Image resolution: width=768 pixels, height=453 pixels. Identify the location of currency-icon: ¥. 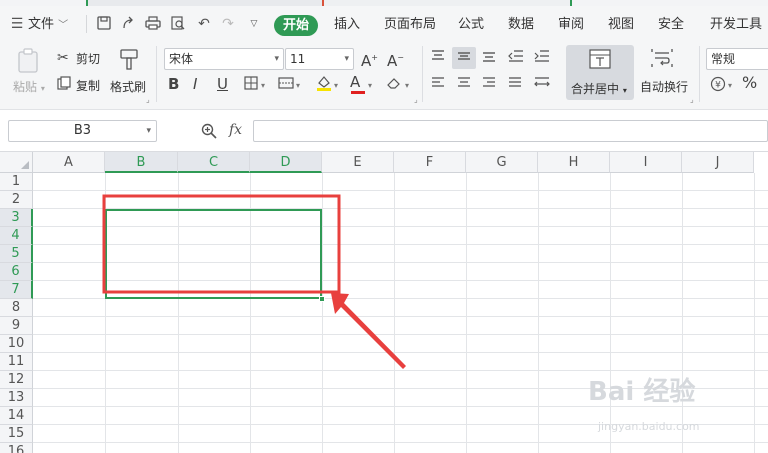
(718, 86).